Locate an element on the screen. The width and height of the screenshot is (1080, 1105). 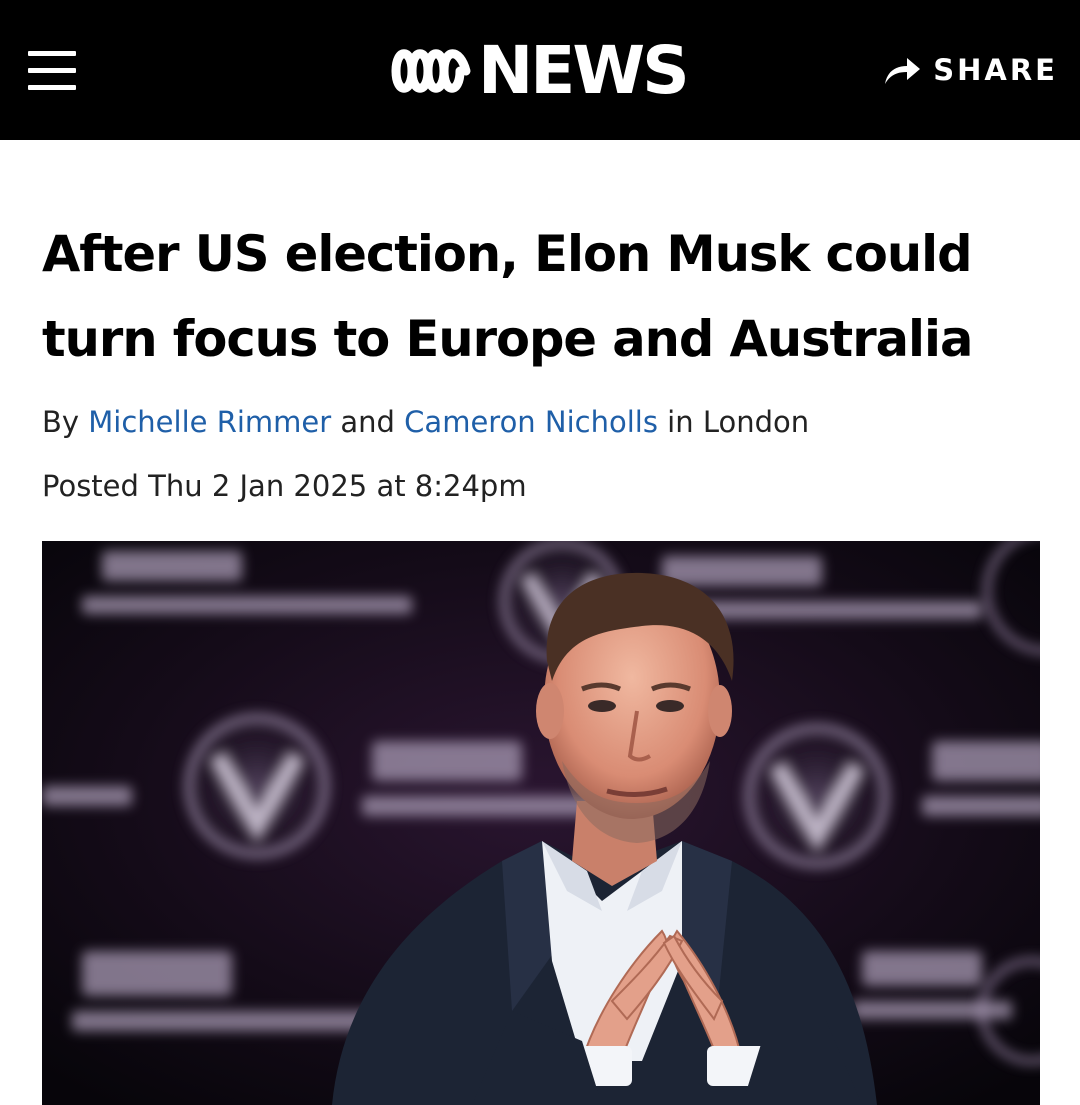
byline-location: in London is located at coordinates (738, 422).